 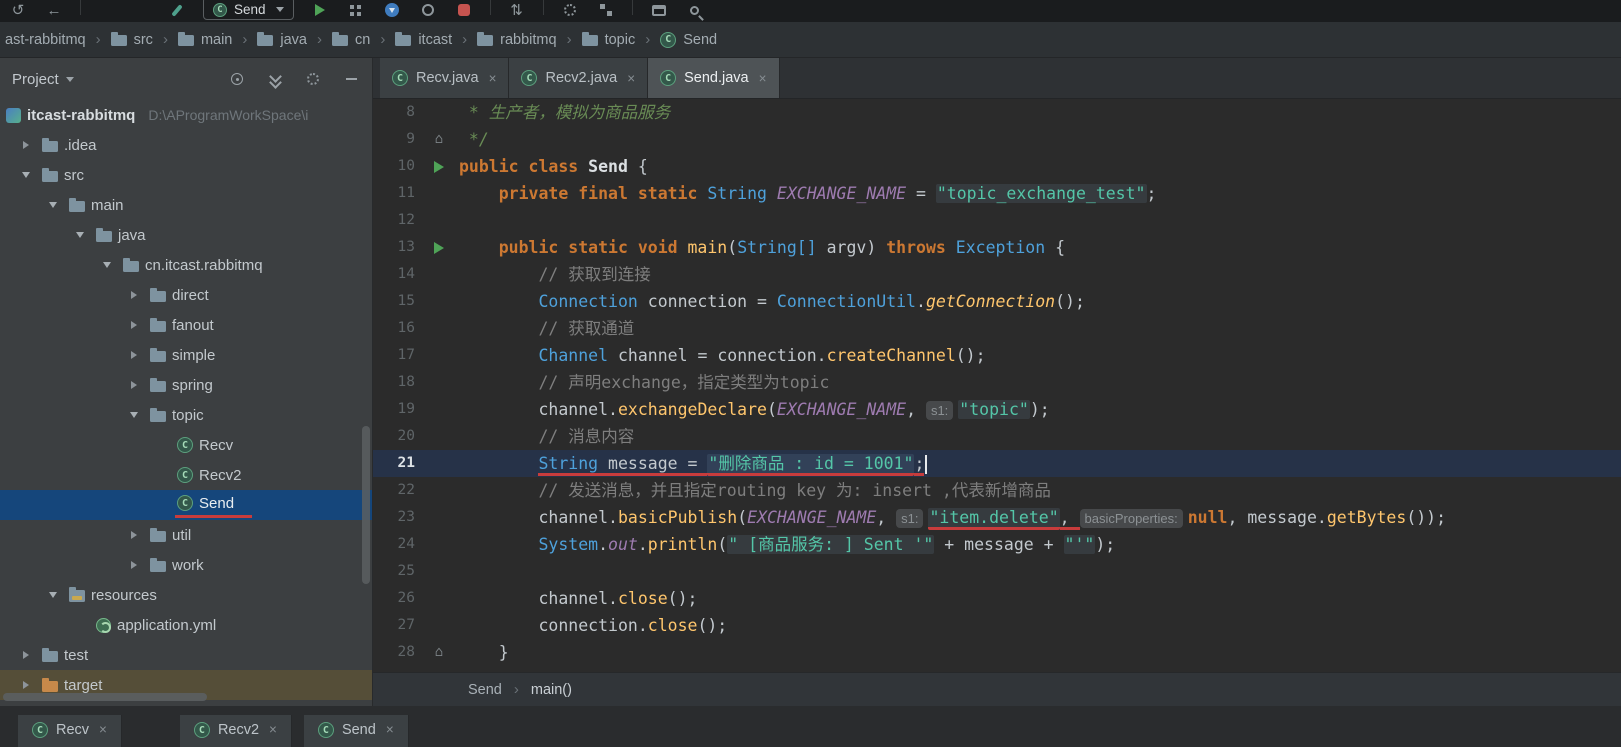 I want to click on footer-breadcrumb-item: main(), so click(x=551, y=690).